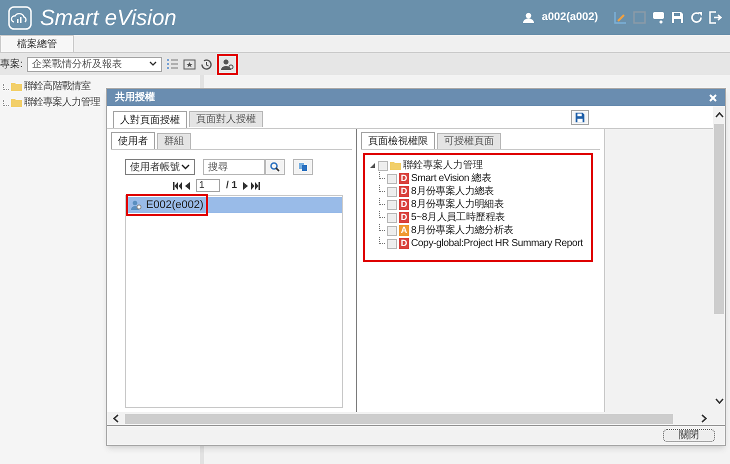  Describe the element at coordinates (150, 119) in the screenshot. I see `tab: 人對頁面授權` at that location.